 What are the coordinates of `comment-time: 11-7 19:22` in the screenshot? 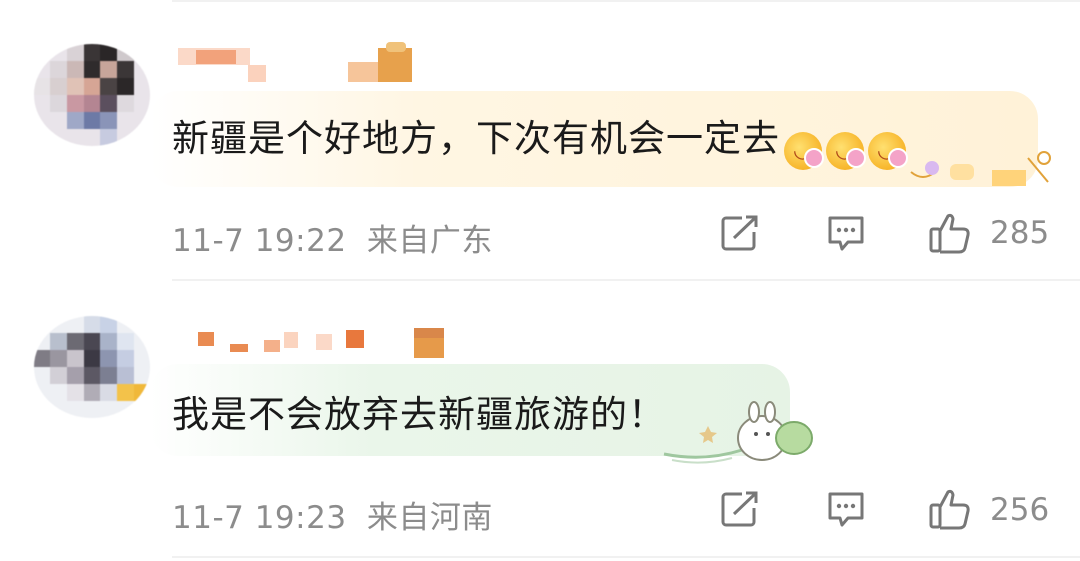 It's located at (259, 241).